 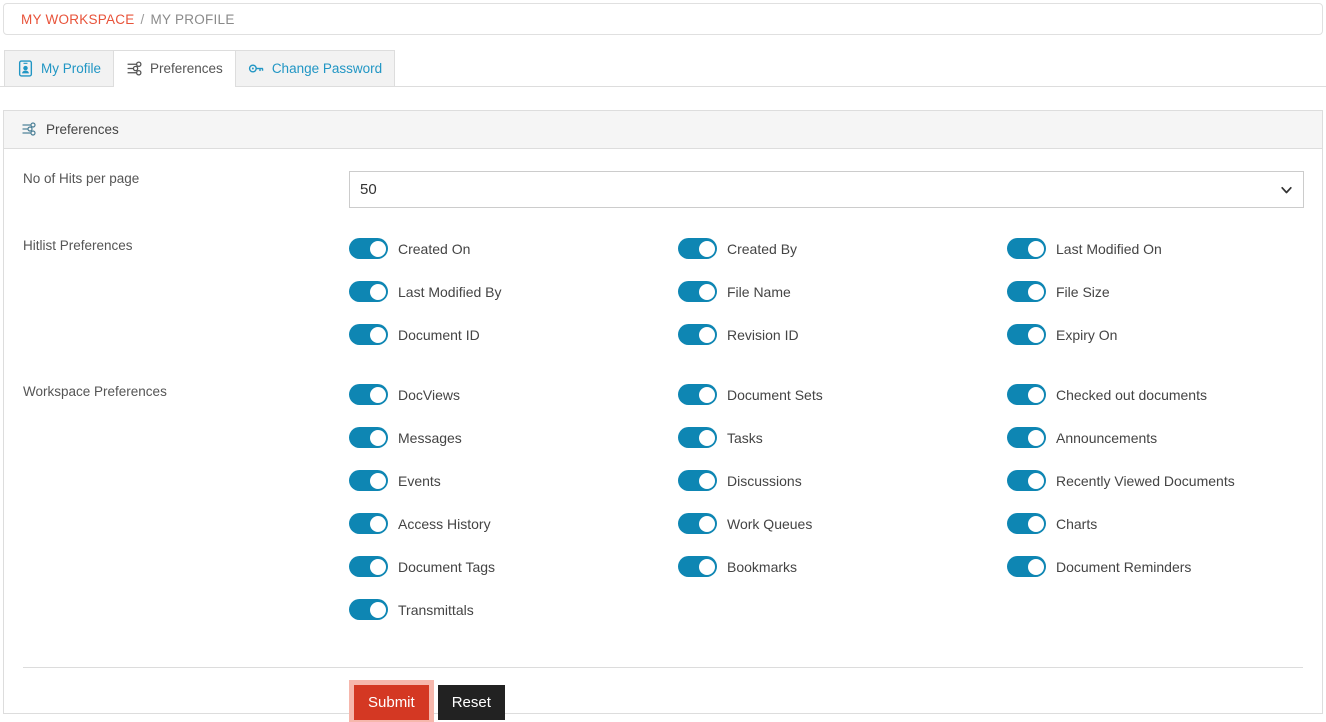 I want to click on toggle-document-tags: Document Tags, so click(x=513, y=566).